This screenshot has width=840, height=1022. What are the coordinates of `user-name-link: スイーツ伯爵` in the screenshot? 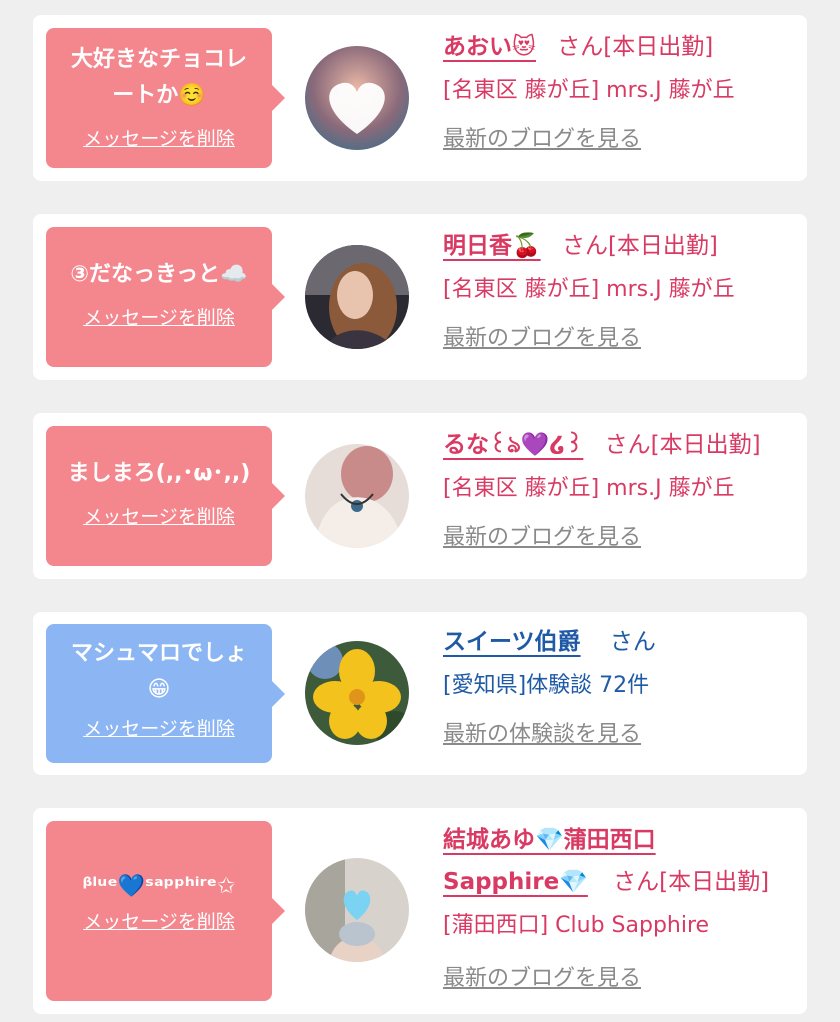 It's located at (512, 642).